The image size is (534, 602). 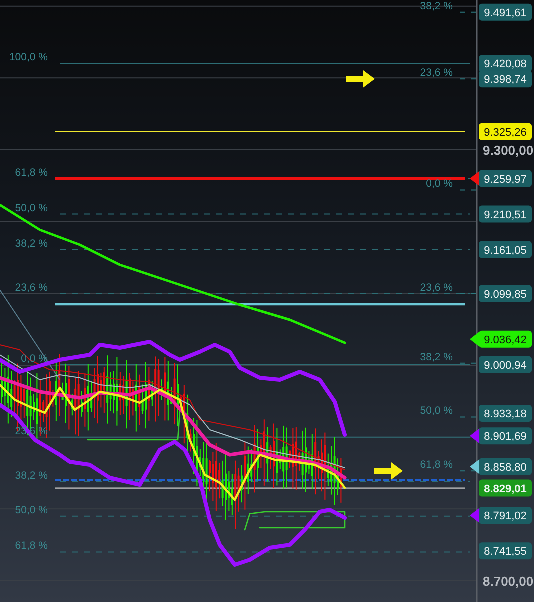 What do you see at coordinates (505, 365) in the screenshot?
I see `price-tag: 9.000,94` at bounding box center [505, 365].